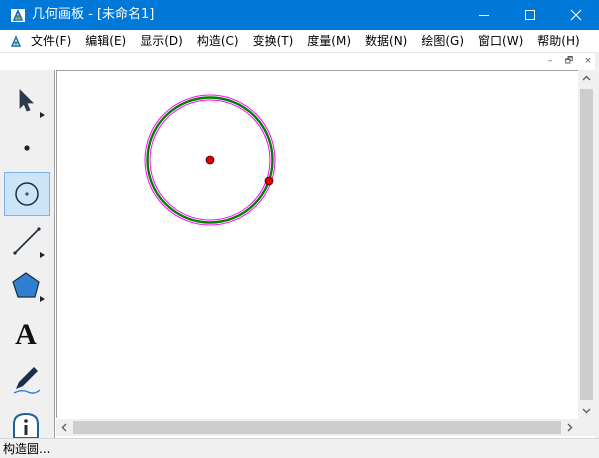 The image size is (599, 458). I want to click on vertical-scroll-thumb, so click(586, 244).